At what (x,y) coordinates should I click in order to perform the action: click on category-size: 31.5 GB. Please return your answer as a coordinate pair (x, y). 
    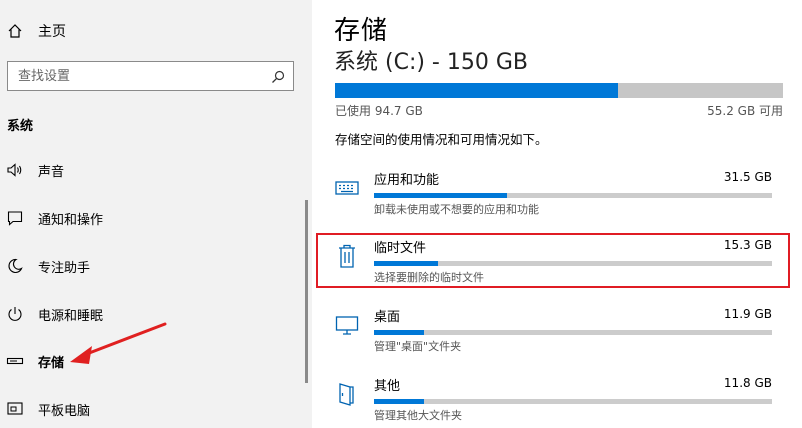
    Looking at the image, I should click on (747, 177).